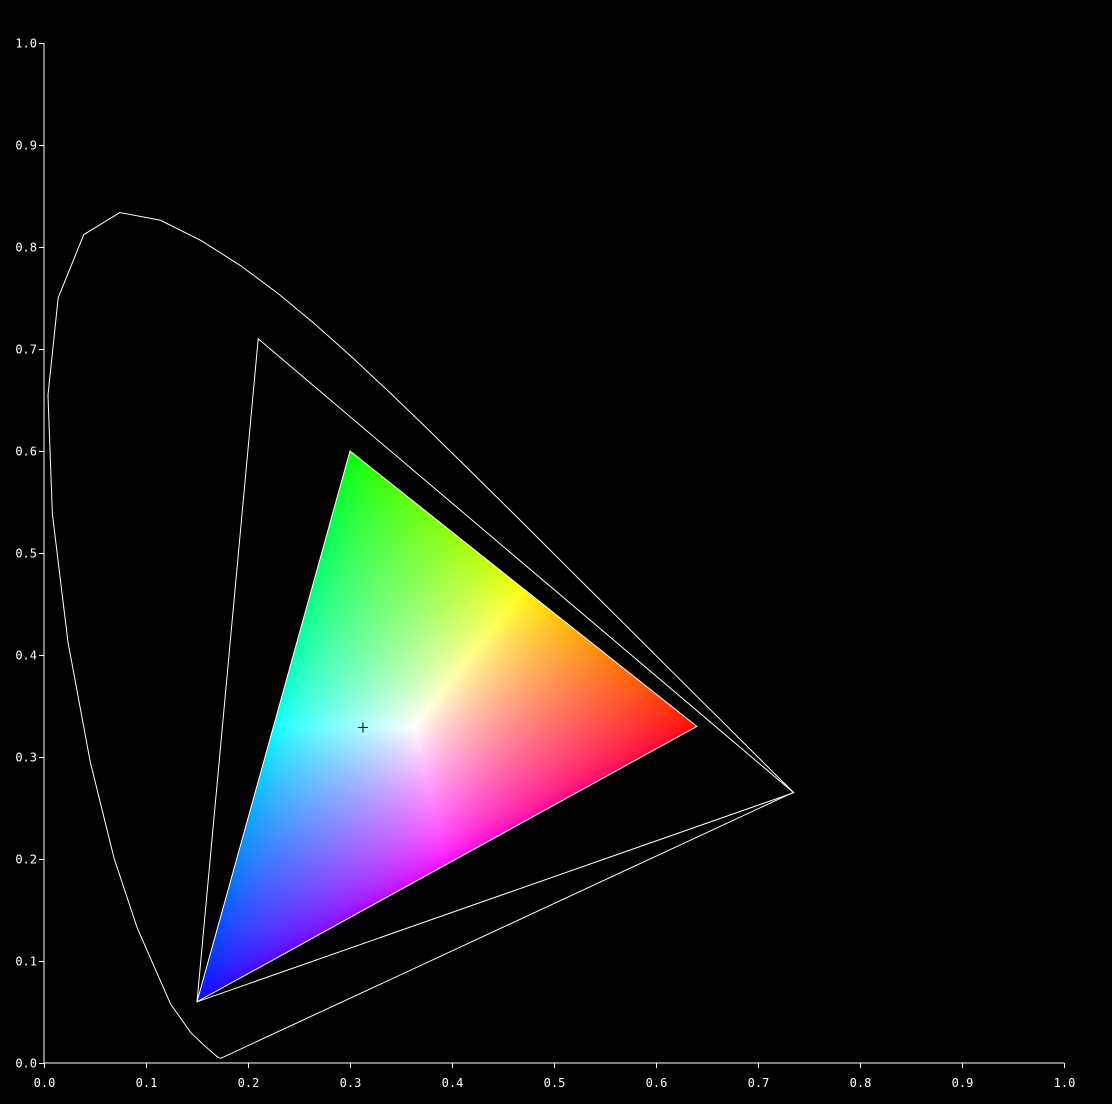  I want to click on x-tick-label: 0.3, so click(351, 1083).